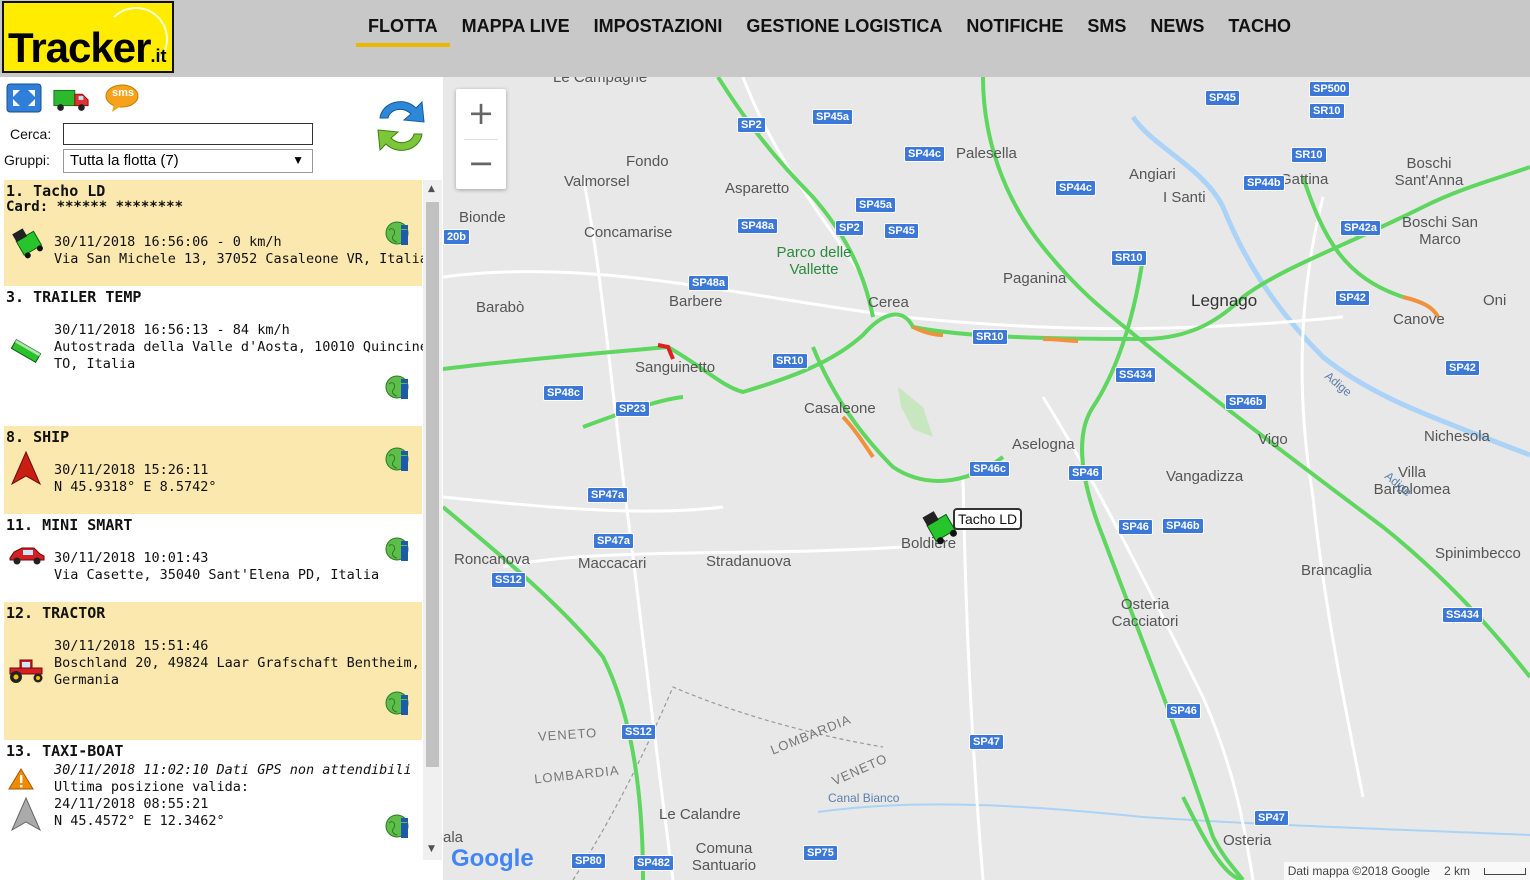 The height and width of the screenshot is (880, 1530). I want to click on nav-impostazioni: IMPOSTAZIONI, so click(658, 30).